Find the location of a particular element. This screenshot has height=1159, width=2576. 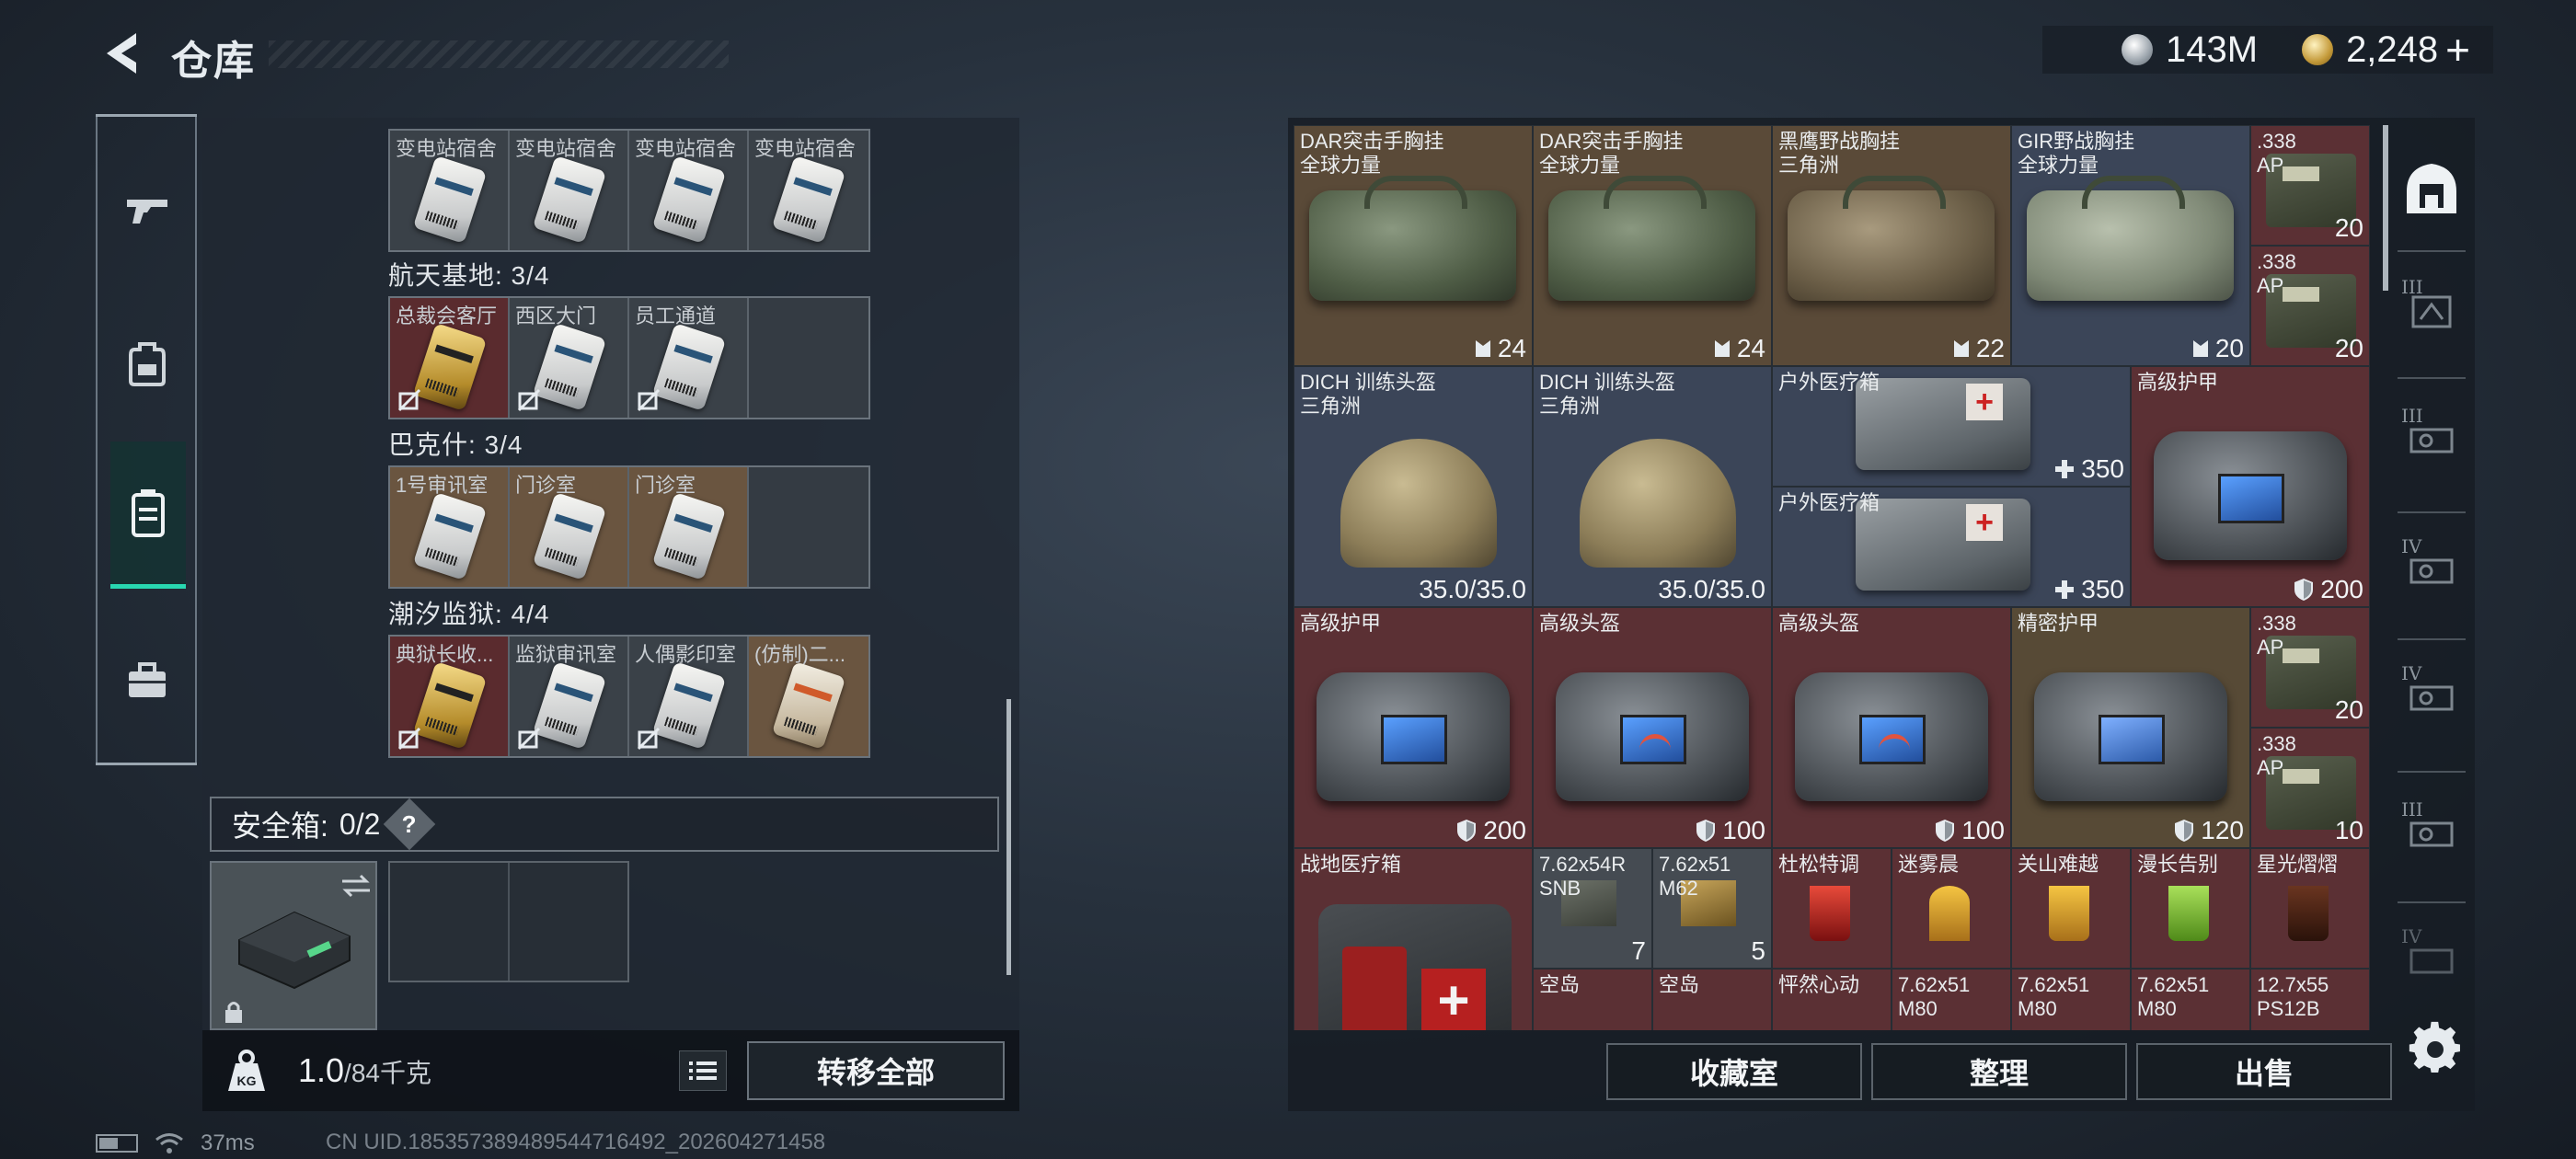

key-card: 人偶影印室 is located at coordinates (689, 696).